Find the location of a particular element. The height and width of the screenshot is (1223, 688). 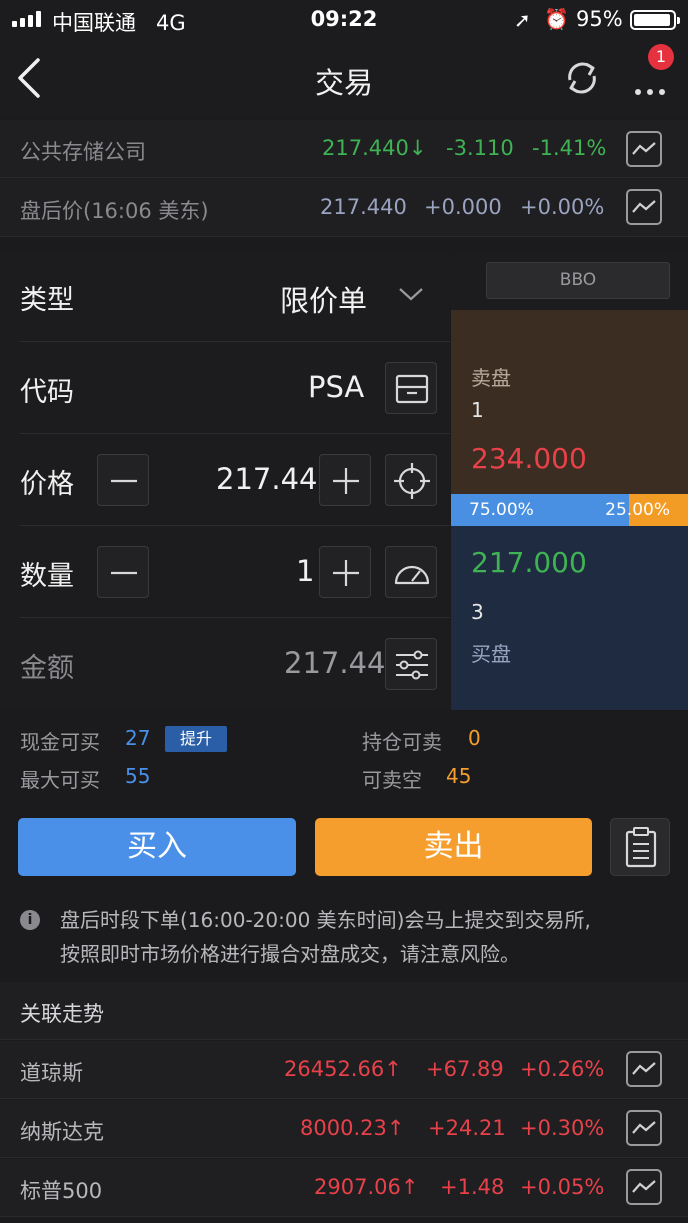

after-hours-change-pct: +0.00% is located at coordinates (562, 207).